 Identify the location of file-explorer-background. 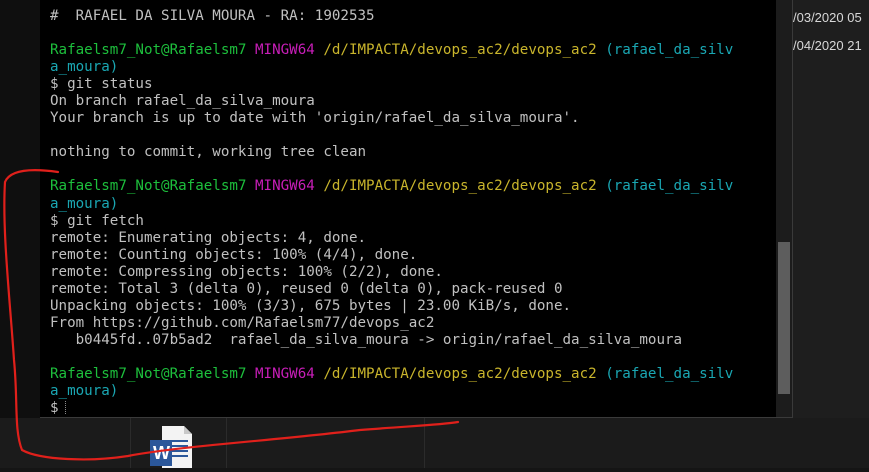
(831, 209).